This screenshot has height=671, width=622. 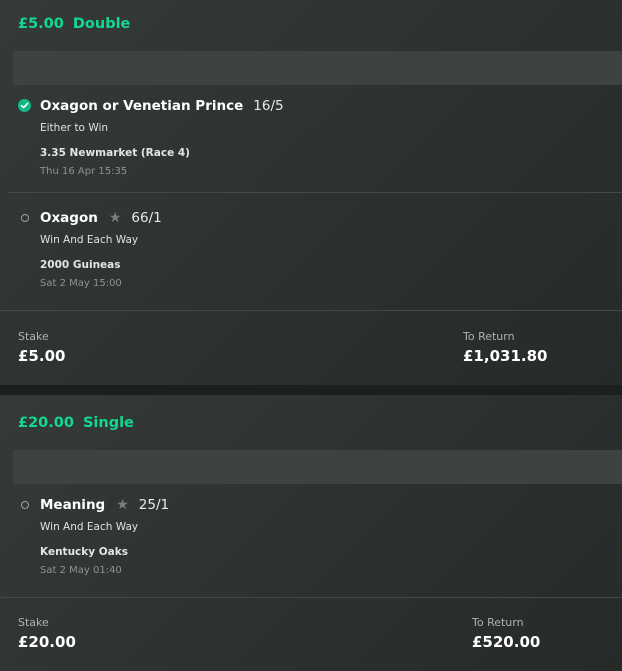 I want to click on bet-amount: £20.00, so click(x=46, y=423).